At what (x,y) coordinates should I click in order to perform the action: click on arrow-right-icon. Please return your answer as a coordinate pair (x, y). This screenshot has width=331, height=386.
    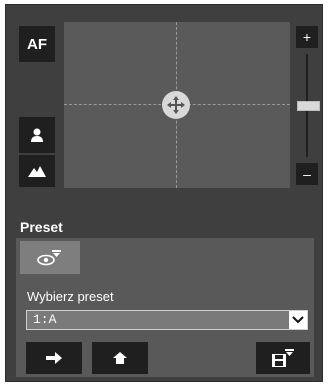
    Looking at the image, I should click on (54, 358).